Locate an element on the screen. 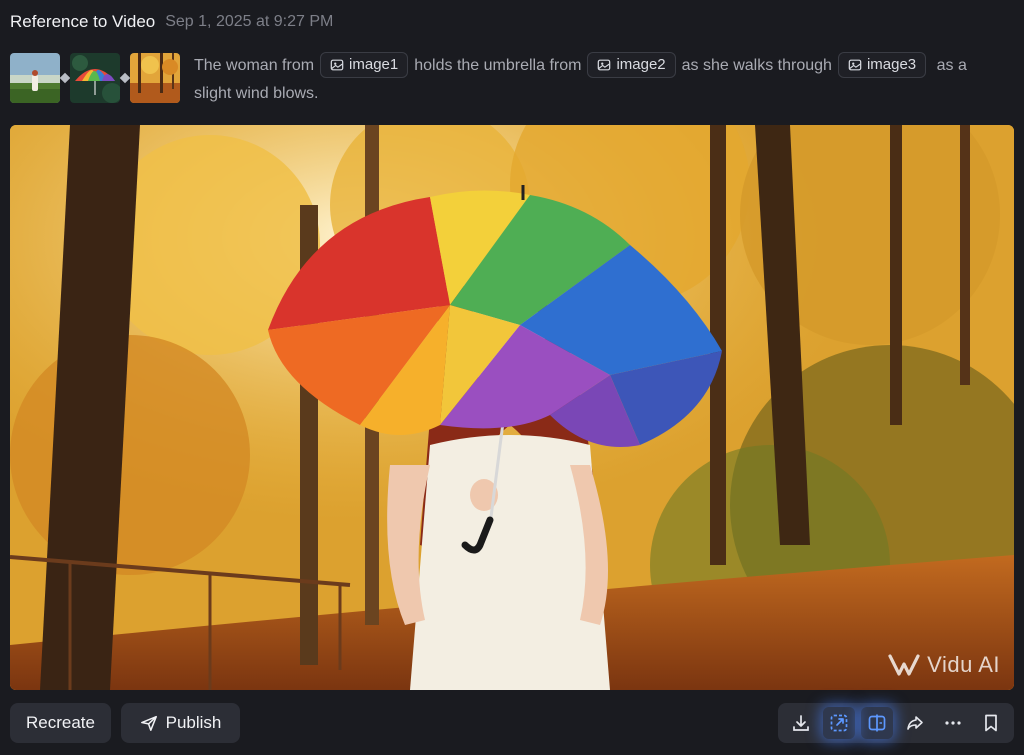 The image size is (1024, 755). reference-thumbnail-image3 is located at coordinates (155, 78).